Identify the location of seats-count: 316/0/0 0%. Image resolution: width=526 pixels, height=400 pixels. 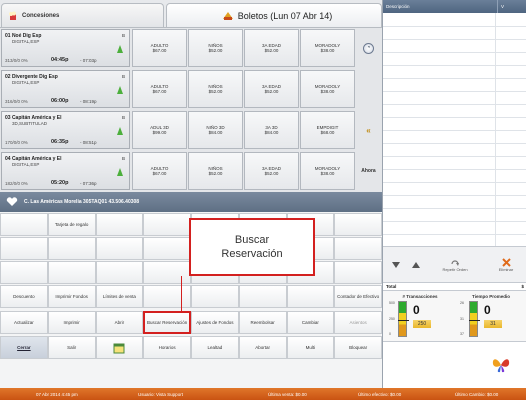
(16, 101).